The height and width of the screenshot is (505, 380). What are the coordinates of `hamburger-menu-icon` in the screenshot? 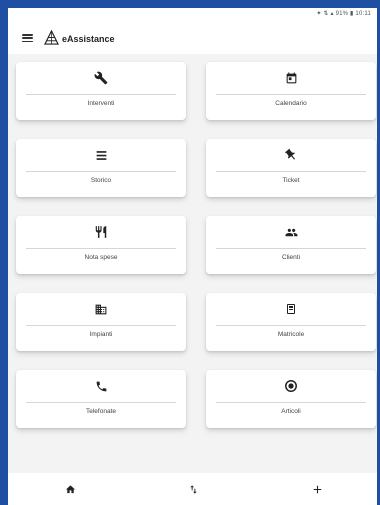 It's located at (27, 38).